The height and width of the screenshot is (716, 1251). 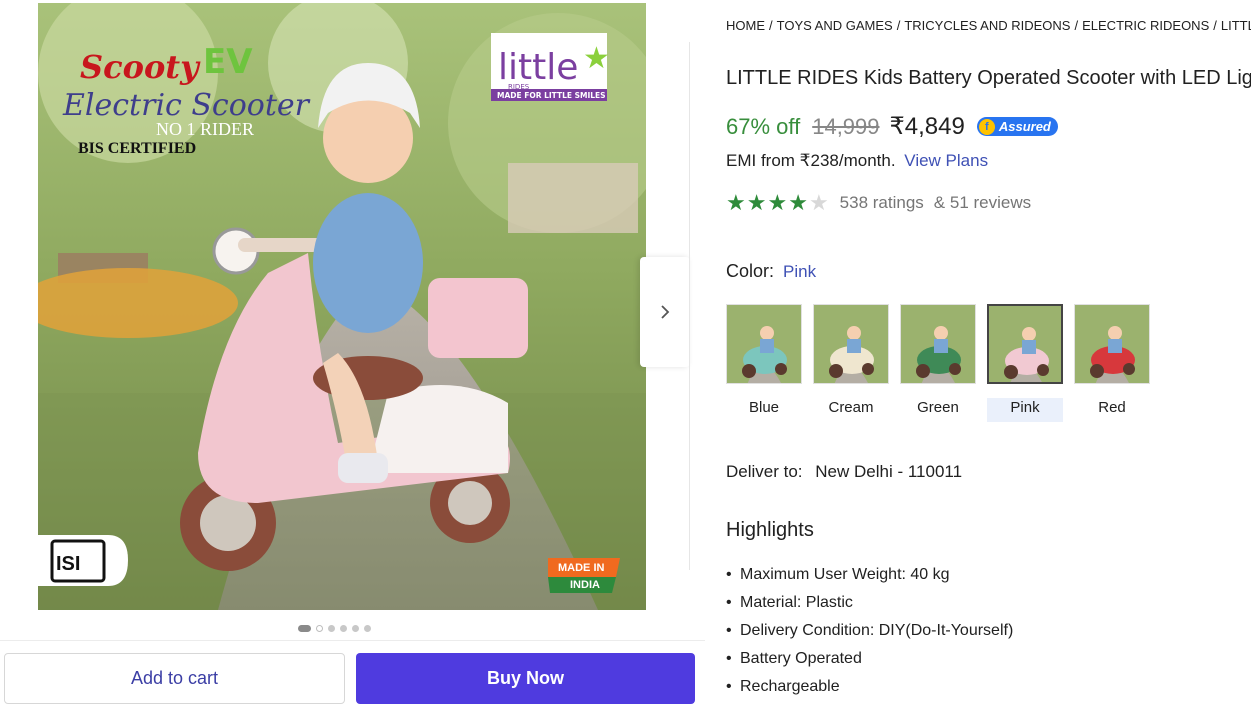 What do you see at coordinates (745, 25) in the screenshot?
I see `breadcrumb-home: HOME` at bounding box center [745, 25].